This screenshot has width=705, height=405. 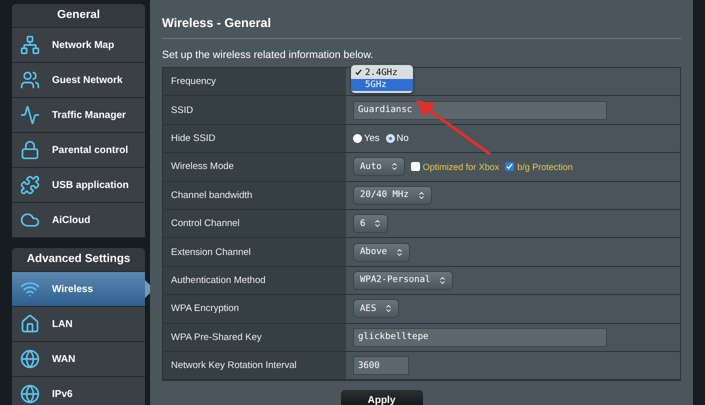 I want to click on sidebar-item: Network Map, so click(x=78, y=45).